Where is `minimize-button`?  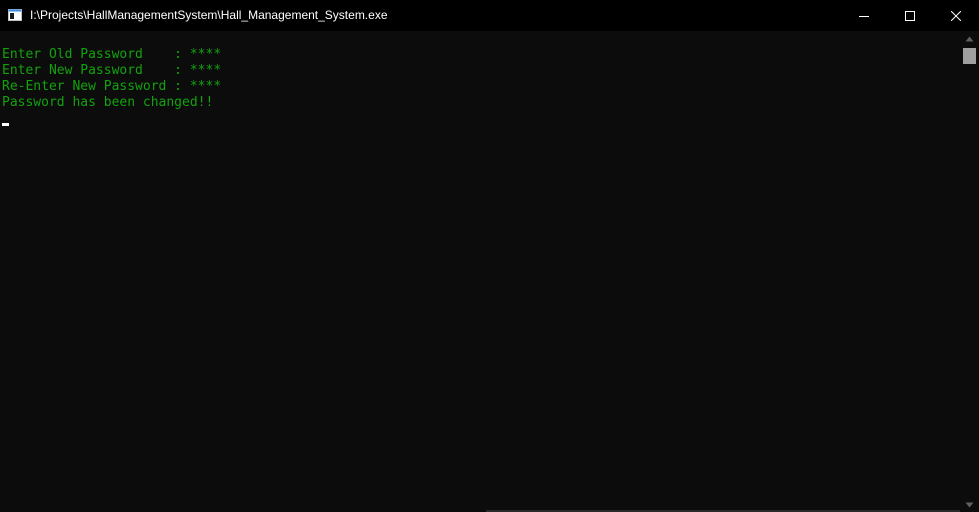
minimize-button is located at coordinates (864, 15).